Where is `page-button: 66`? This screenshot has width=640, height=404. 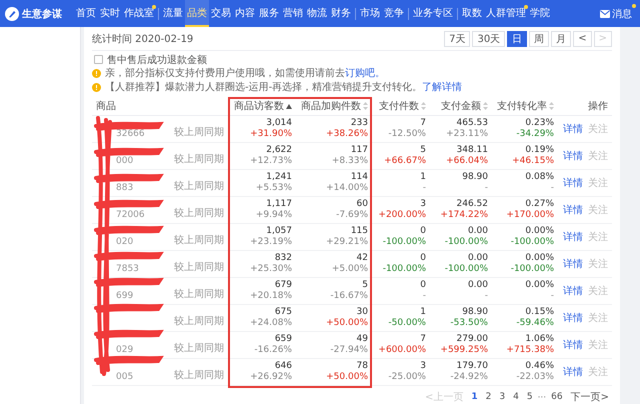
page-button: 66 is located at coordinates (557, 397).